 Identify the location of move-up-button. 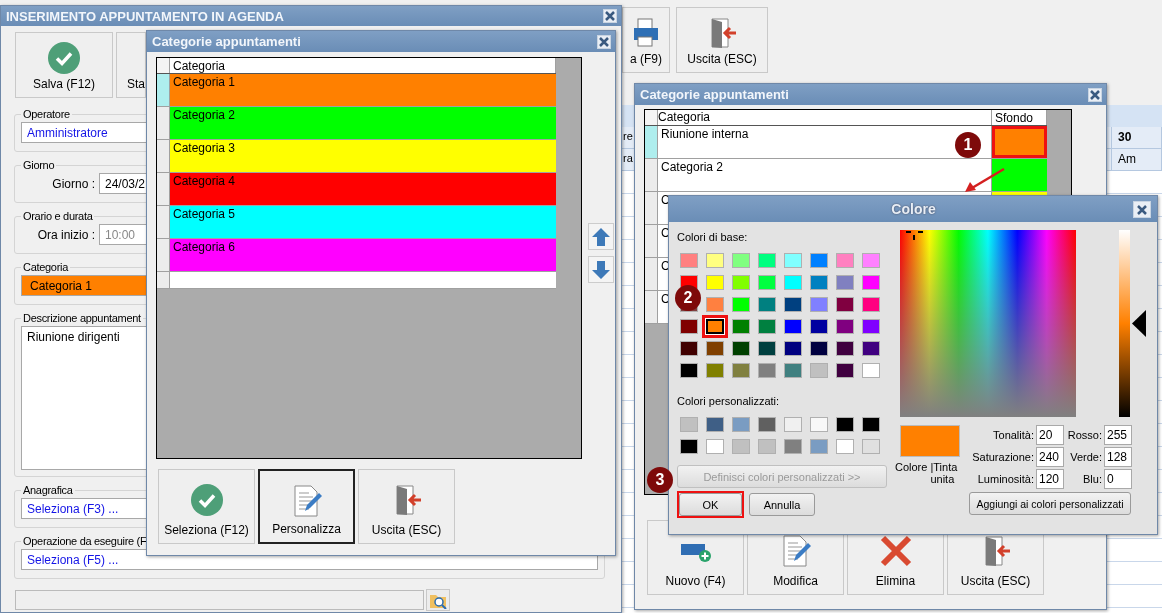
(601, 236).